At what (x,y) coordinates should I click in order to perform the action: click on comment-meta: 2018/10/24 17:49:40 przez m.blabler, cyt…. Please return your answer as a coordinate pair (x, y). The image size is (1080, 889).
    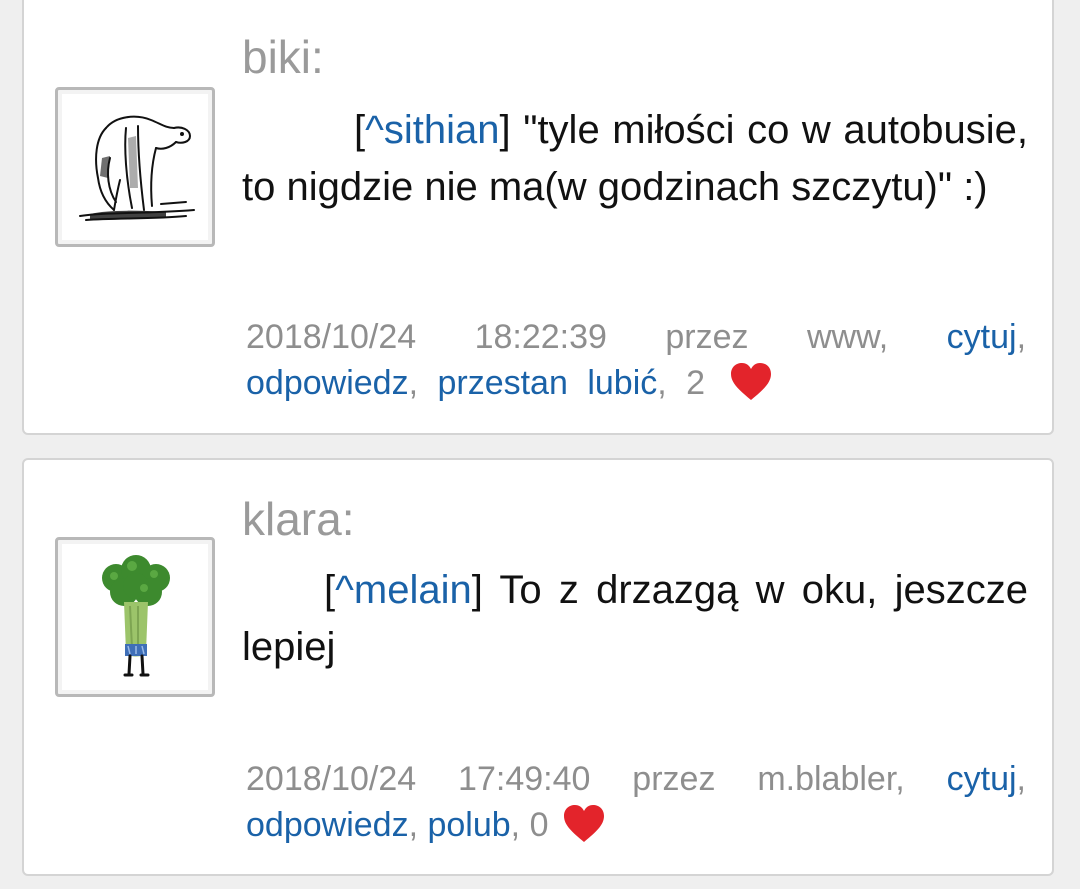
    Looking at the image, I should click on (636, 802).